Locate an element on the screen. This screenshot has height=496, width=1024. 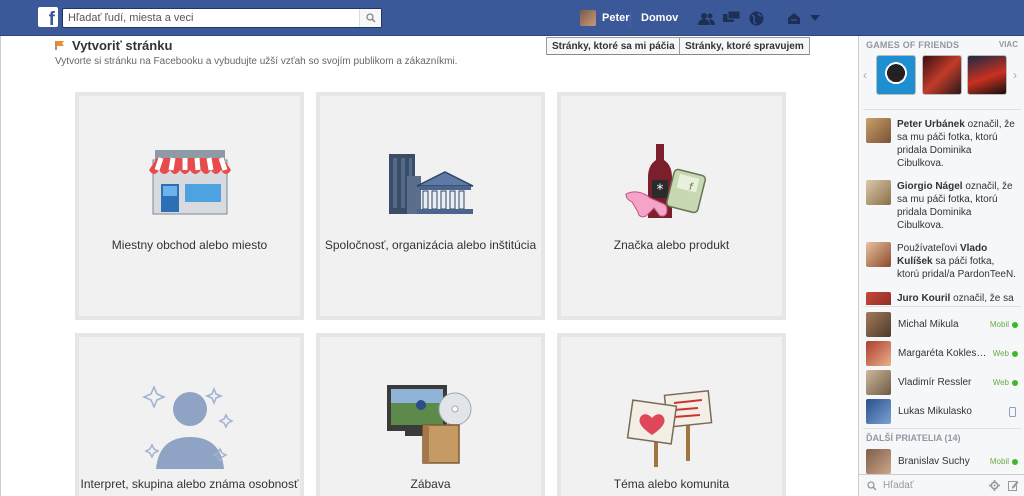
chat-friend-item: Margaréta Kokles… Web is located at coordinates (942, 353).